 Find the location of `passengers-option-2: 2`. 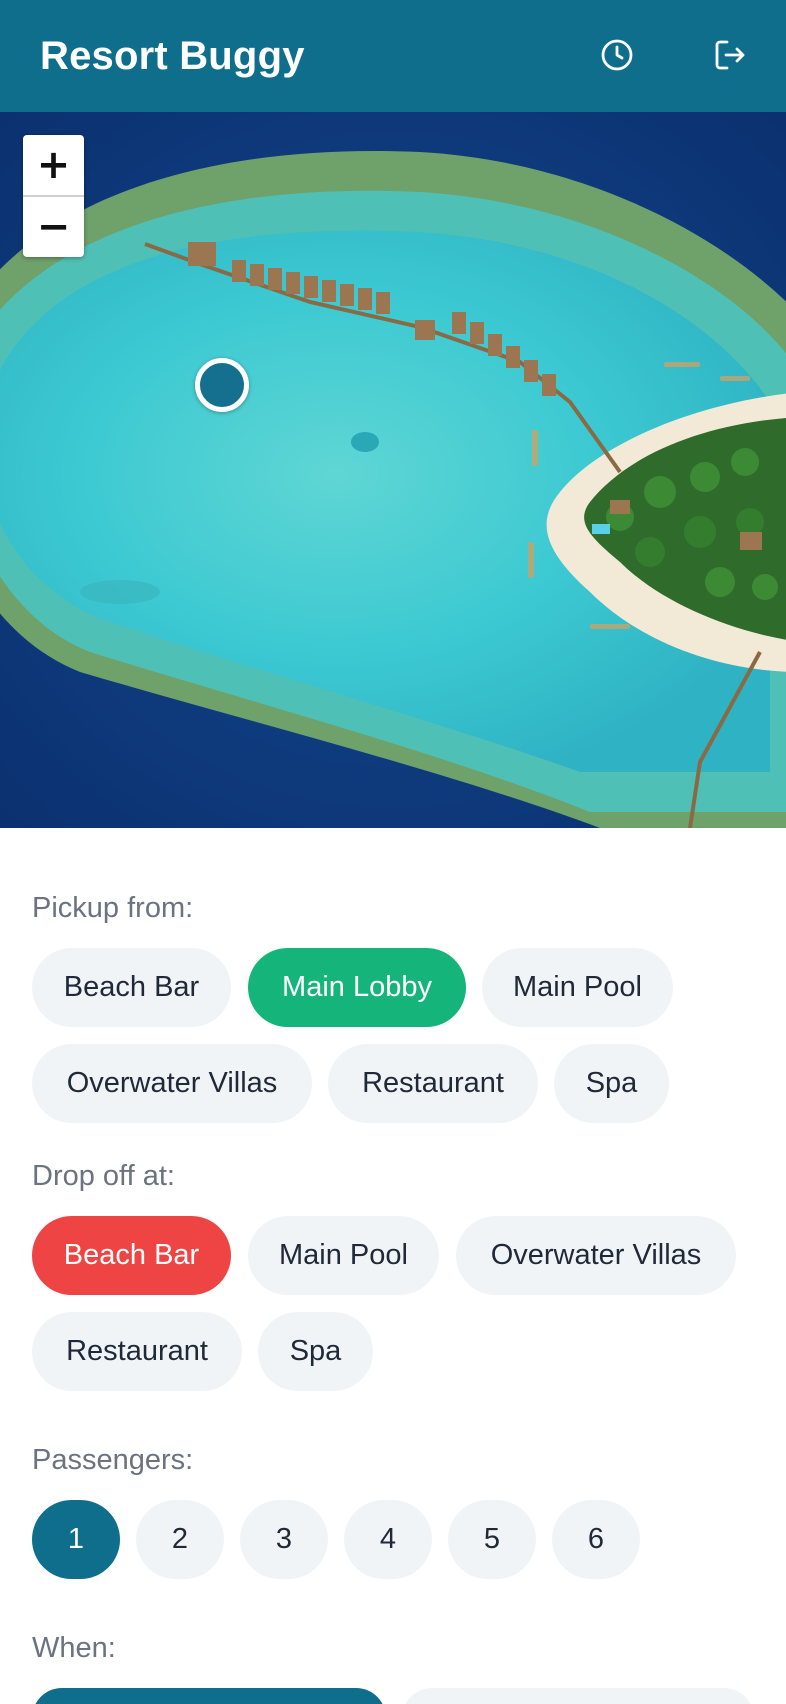

passengers-option-2: 2 is located at coordinates (180, 1539).